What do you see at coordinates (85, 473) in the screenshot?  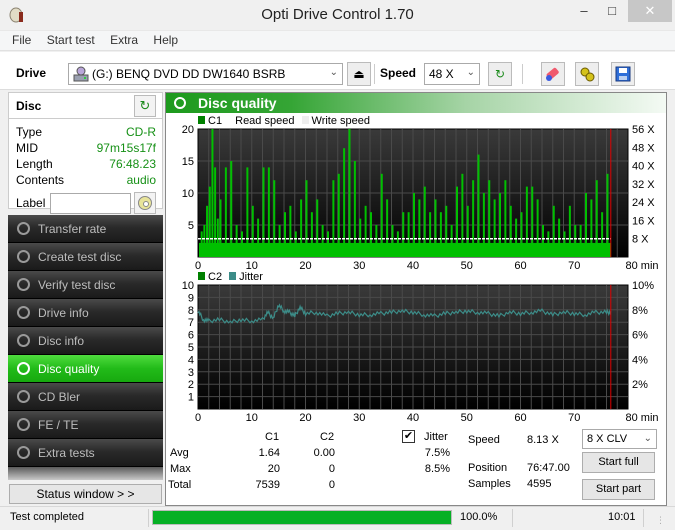 I see `nav-filler` at bounding box center [85, 473].